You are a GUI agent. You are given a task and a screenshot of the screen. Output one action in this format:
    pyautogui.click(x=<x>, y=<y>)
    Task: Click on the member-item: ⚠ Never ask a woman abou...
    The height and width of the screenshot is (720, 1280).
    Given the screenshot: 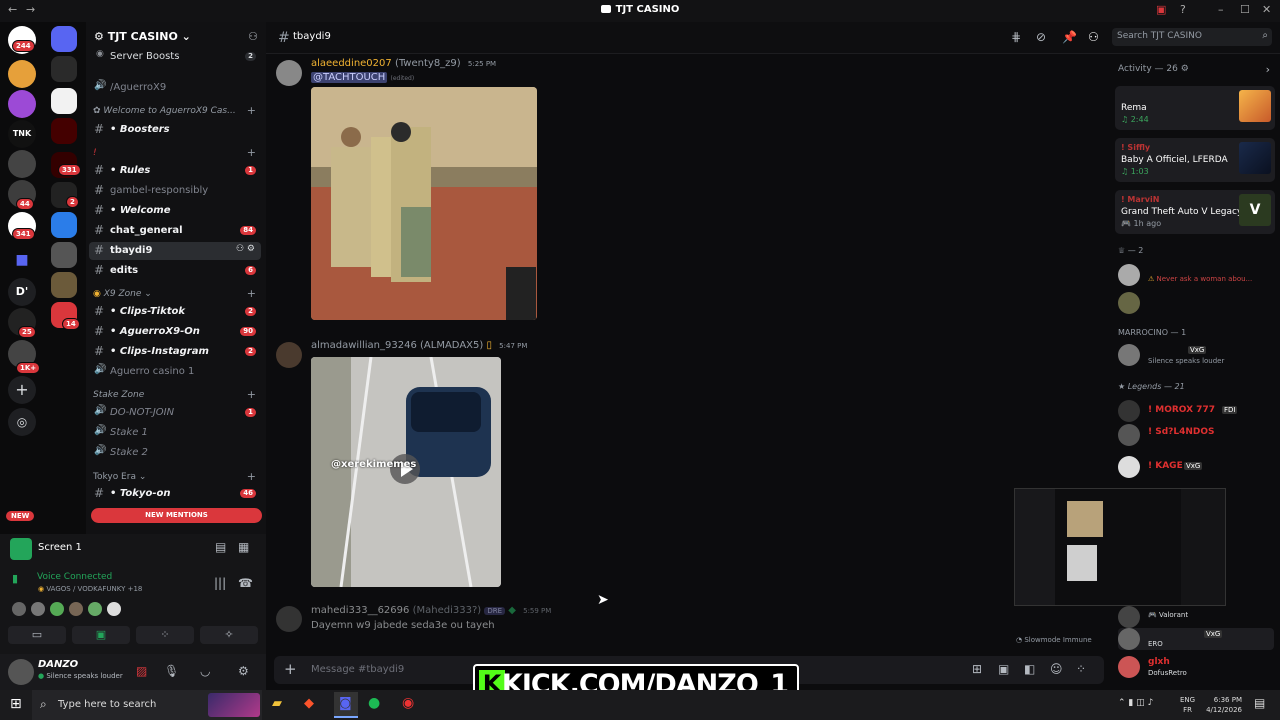 What is the action you would take?
    pyautogui.click(x=1198, y=275)
    